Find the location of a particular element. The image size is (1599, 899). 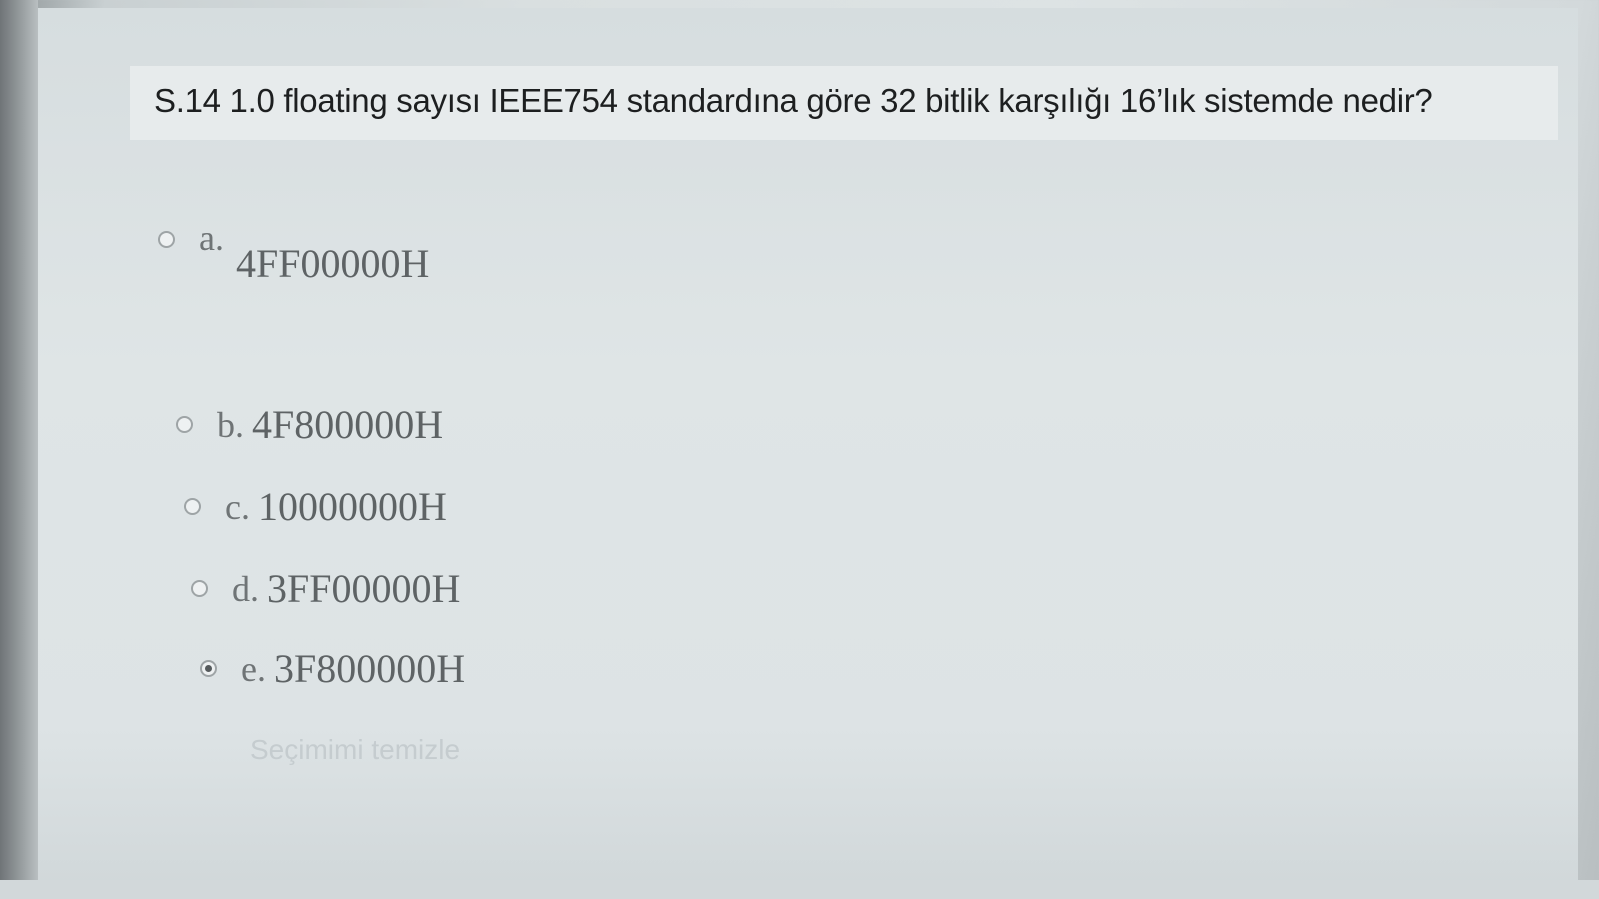

monitor-bezel is located at coordinates (19, 449).